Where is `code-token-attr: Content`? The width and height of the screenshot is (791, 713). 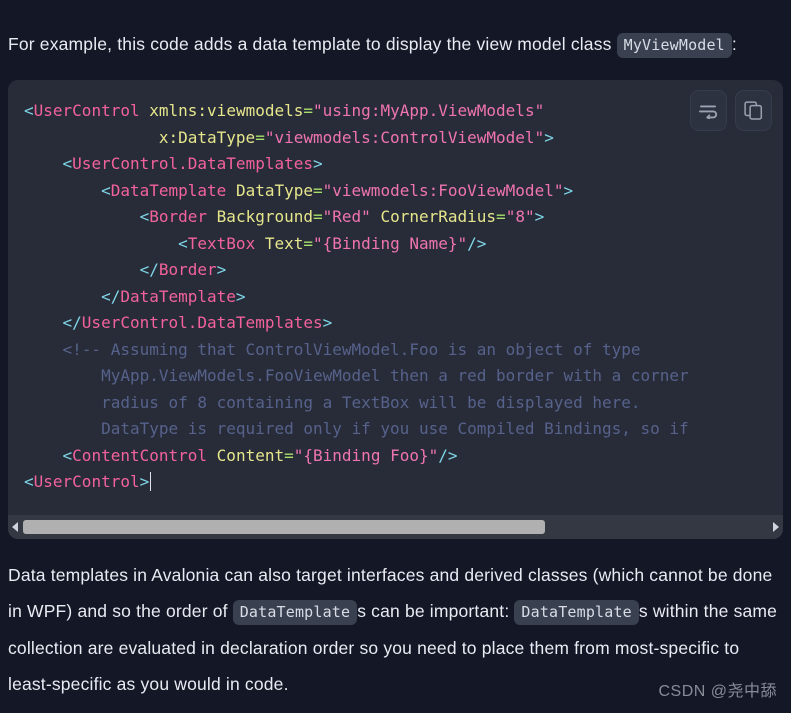 code-token-attr: Content is located at coordinates (250, 455).